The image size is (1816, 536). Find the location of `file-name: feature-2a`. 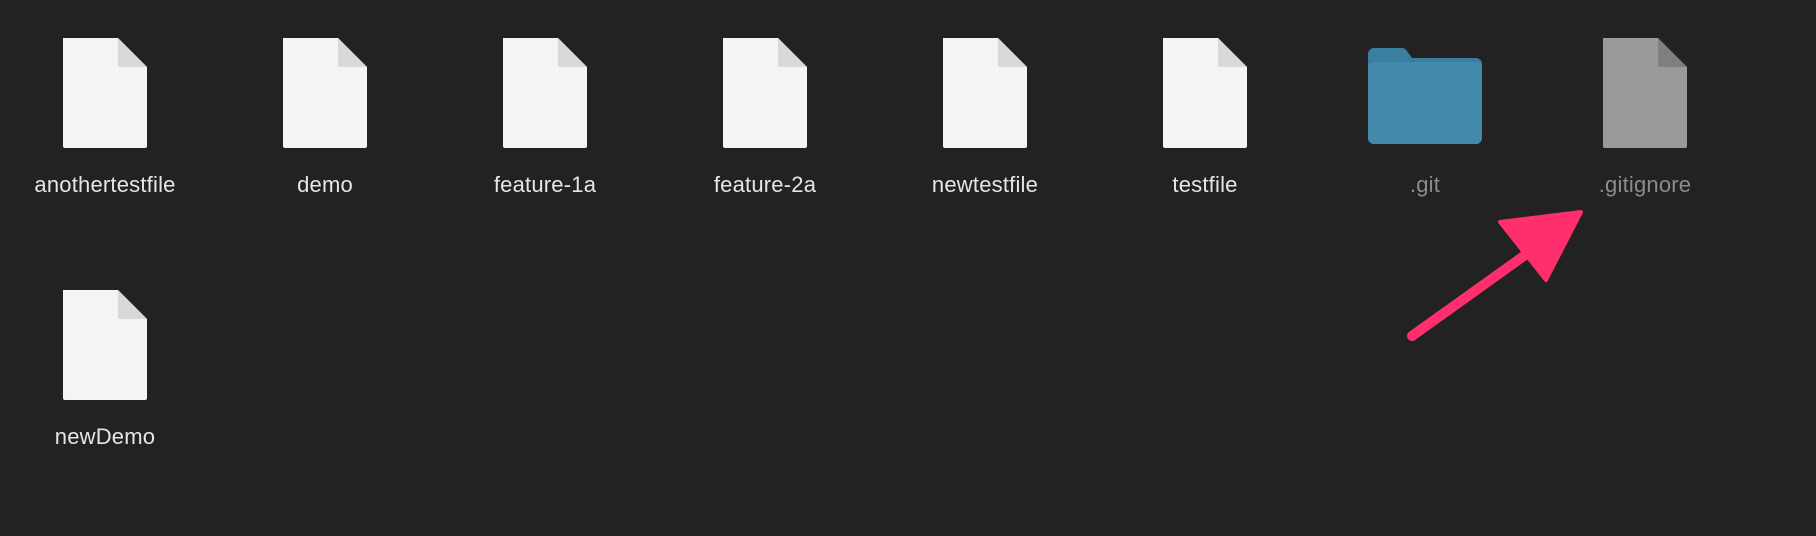

file-name: feature-2a is located at coordinates (765, 184).